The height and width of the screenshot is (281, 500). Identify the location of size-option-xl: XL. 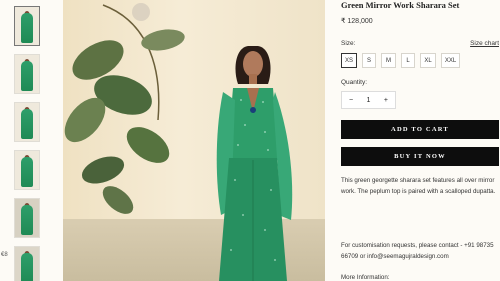
(428, 60).